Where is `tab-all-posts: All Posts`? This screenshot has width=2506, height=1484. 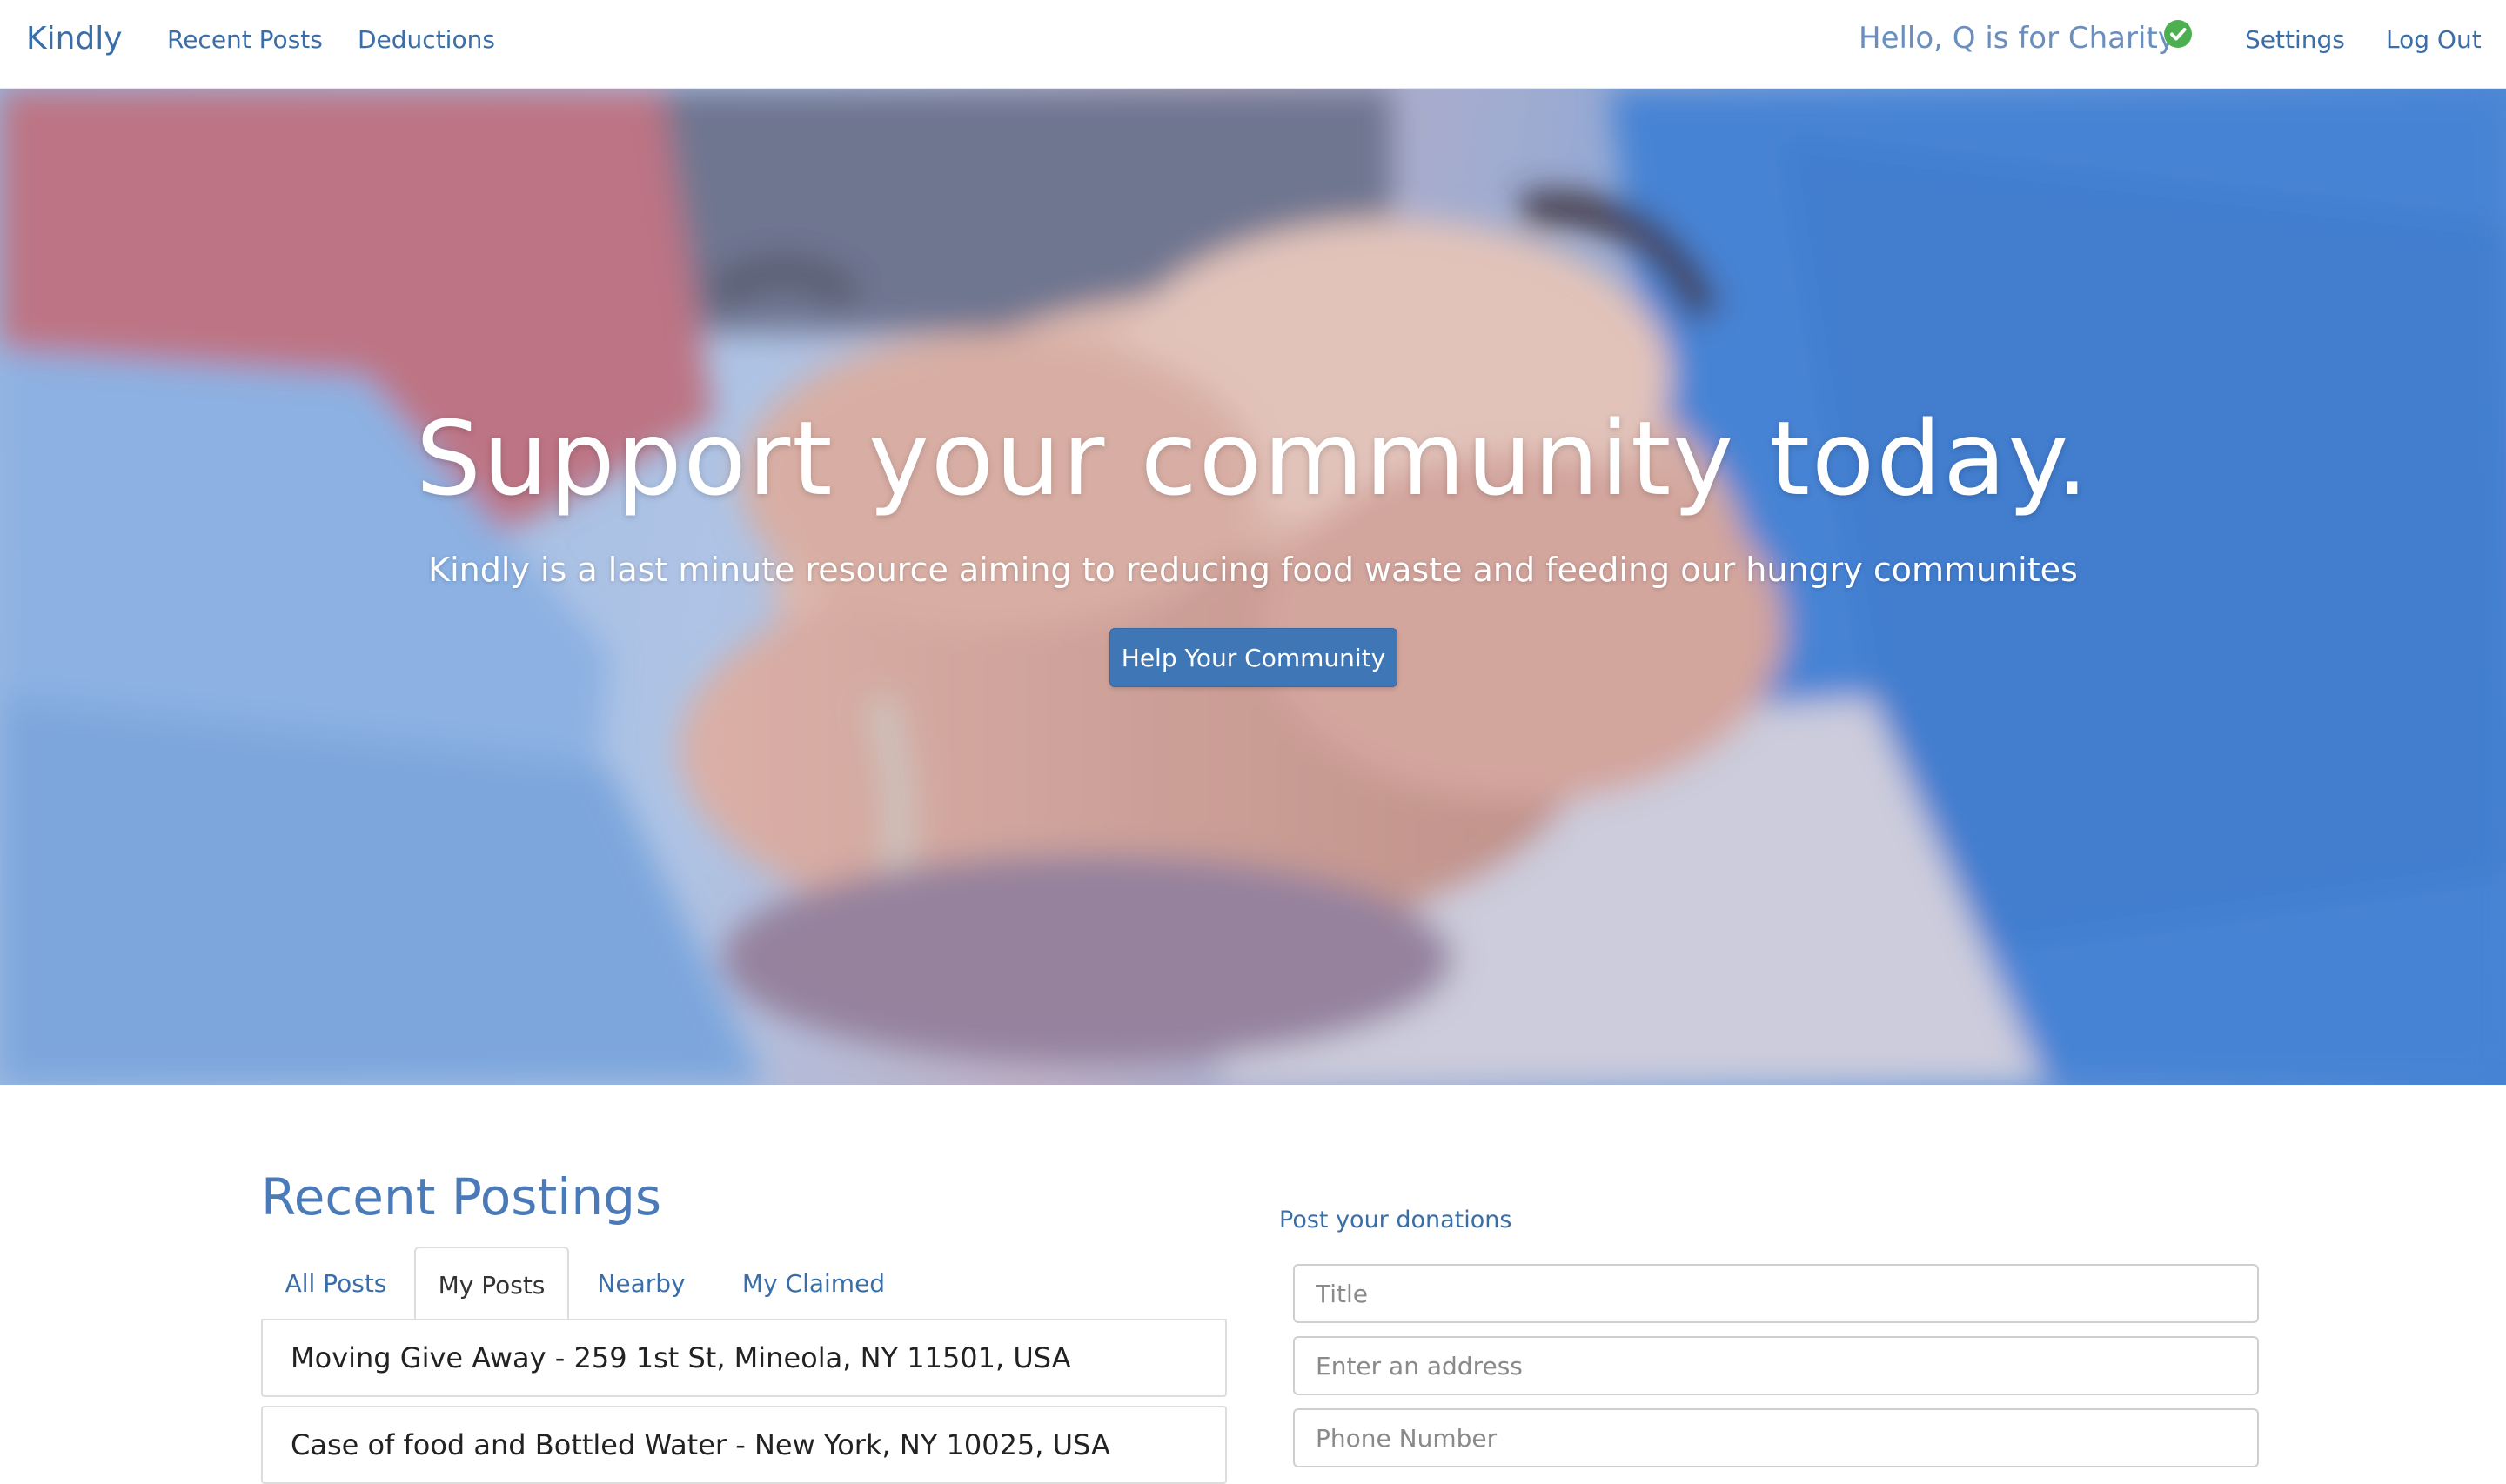 tab-all-posts: All Posts is located at coordinates (336, 1284).